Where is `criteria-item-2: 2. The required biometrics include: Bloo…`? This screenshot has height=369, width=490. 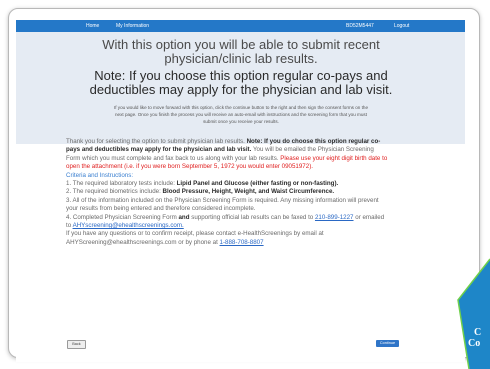
criteria-item-2: 2. The required biometrics include: Bloo… is located at coordinates (227, 192).